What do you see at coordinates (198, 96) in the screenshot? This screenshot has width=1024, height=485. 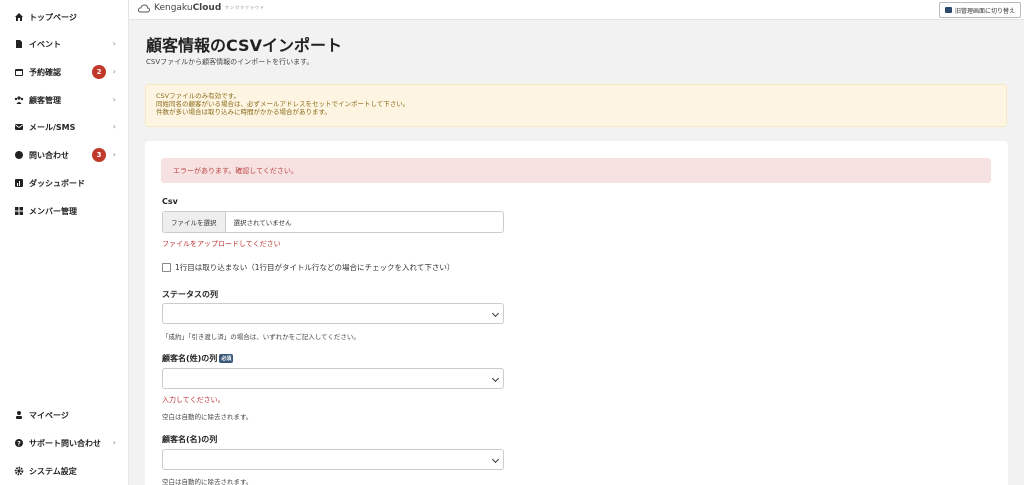 I see `notice-line: CSVファイルのみ有効です。` at bounding box center [198, 96].